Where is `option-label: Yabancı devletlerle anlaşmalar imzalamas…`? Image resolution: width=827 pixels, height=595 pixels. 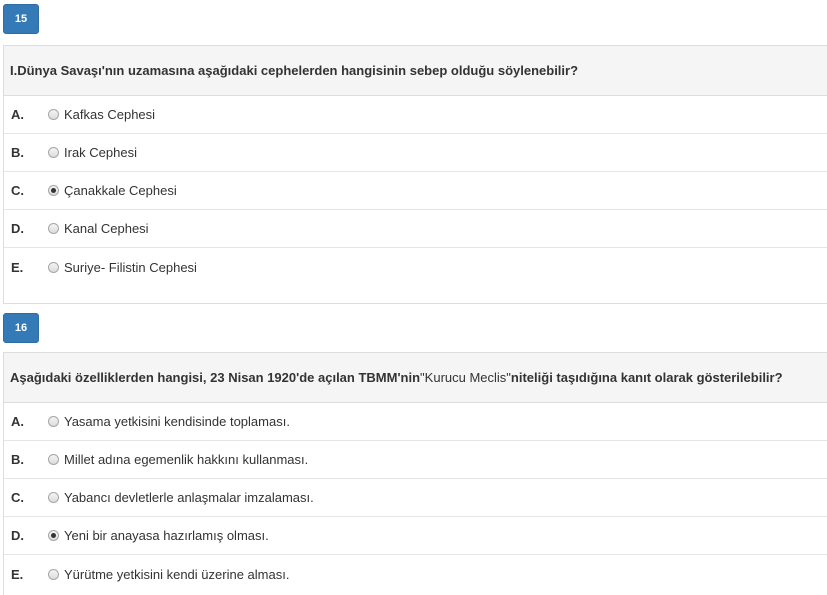
option-label: Yabancı devletlerle anlaşmalar imzalamas… is located at coordinates (189, 497).